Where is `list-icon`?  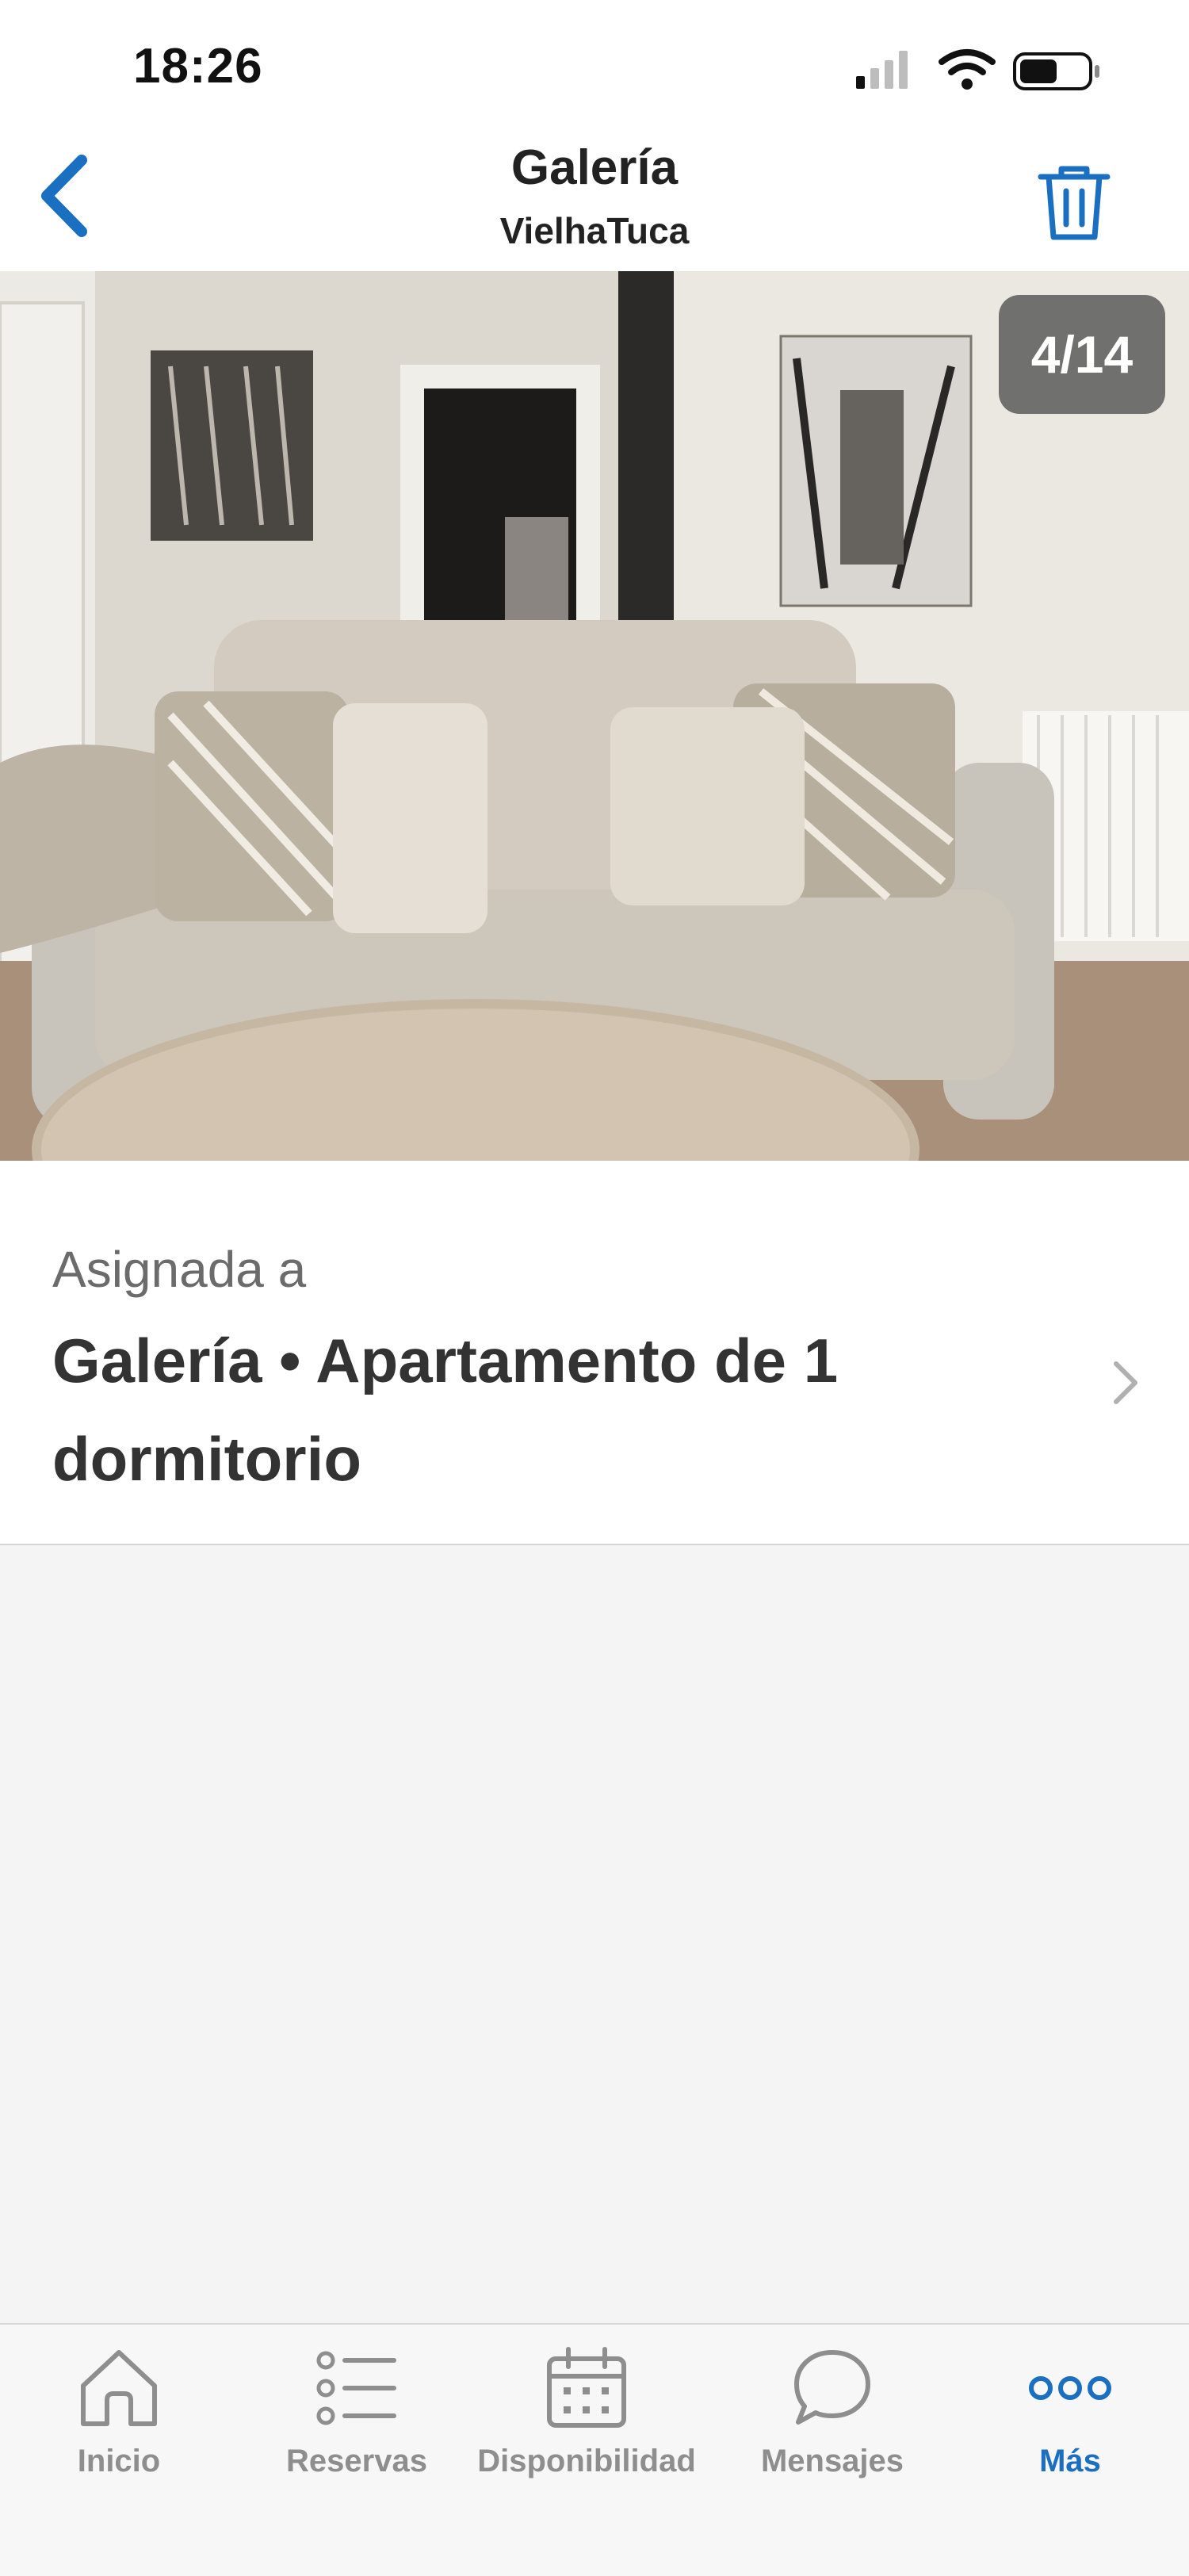
list-icon is located at coordinates (356, 2388).